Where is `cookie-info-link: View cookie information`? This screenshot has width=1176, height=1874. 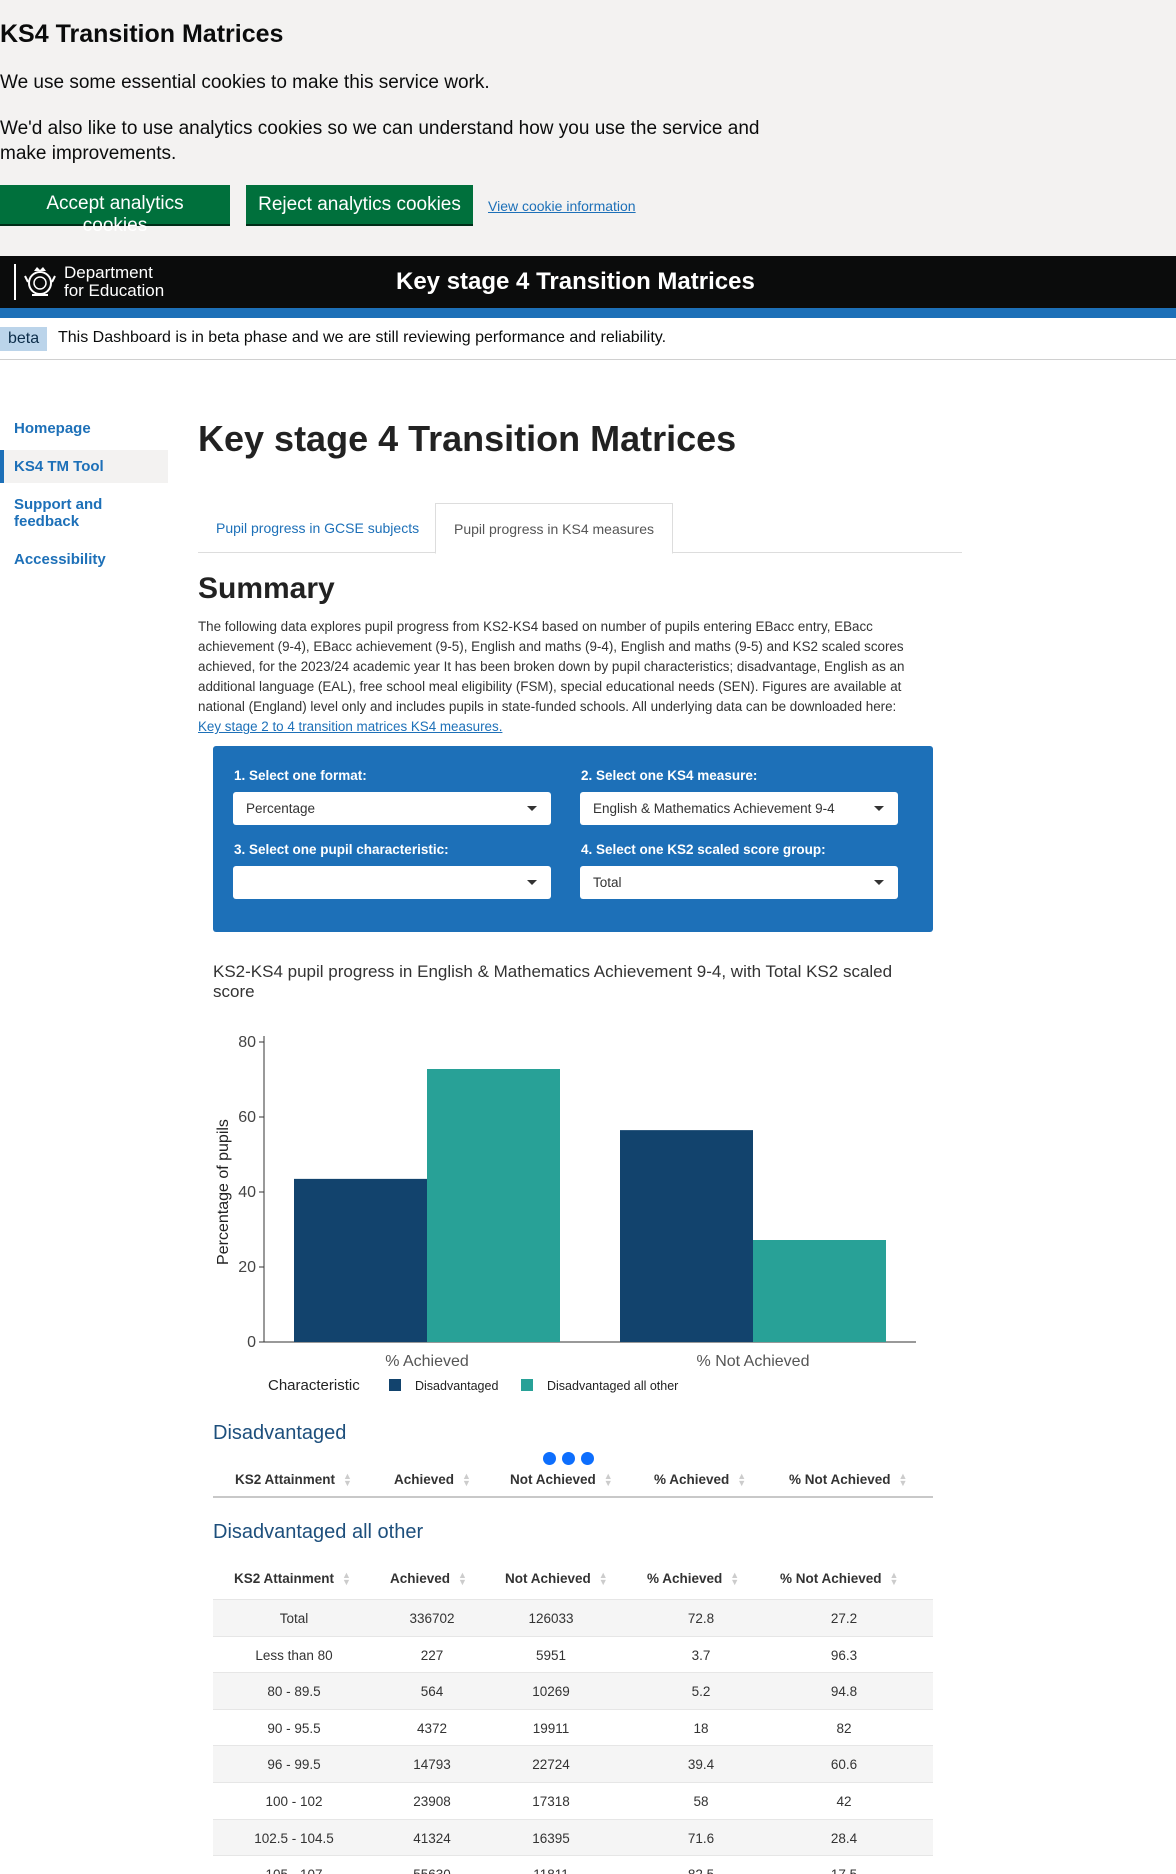 cookie-info-link: View cookie information is located at coordinates (562, 206).